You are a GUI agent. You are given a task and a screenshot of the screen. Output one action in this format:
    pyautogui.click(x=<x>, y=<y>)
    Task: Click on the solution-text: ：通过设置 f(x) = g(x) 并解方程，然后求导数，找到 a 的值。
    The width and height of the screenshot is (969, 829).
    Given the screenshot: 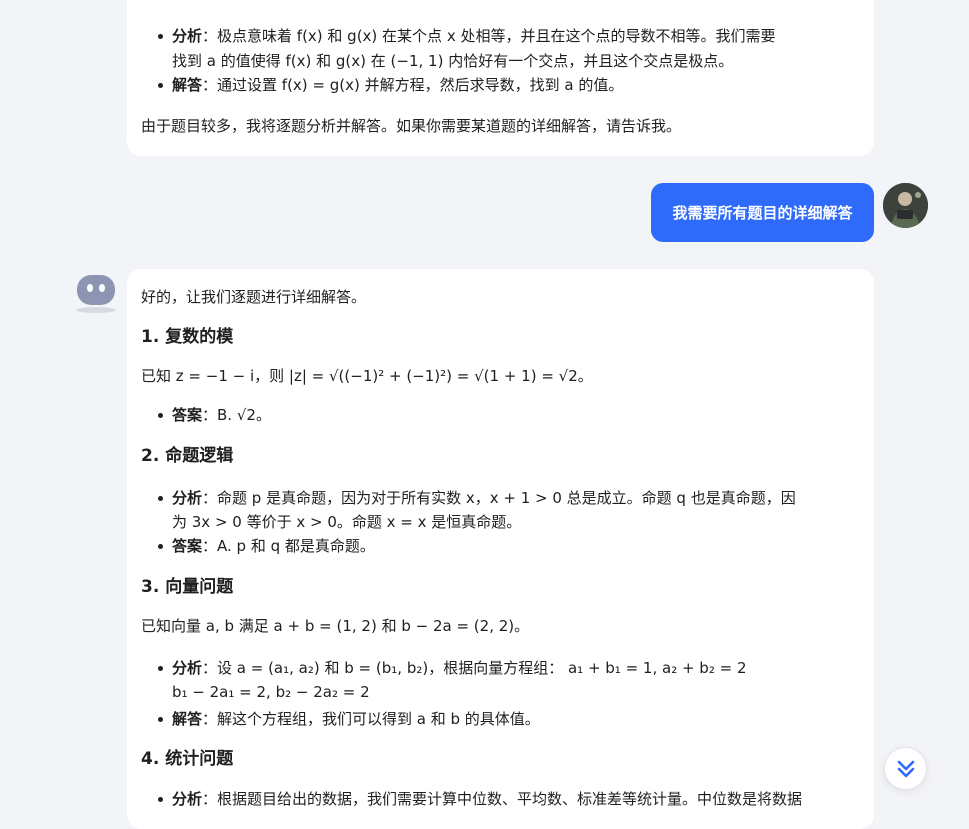 What is the action you would take?
    pyautogui.click(x=413, y=85)
    